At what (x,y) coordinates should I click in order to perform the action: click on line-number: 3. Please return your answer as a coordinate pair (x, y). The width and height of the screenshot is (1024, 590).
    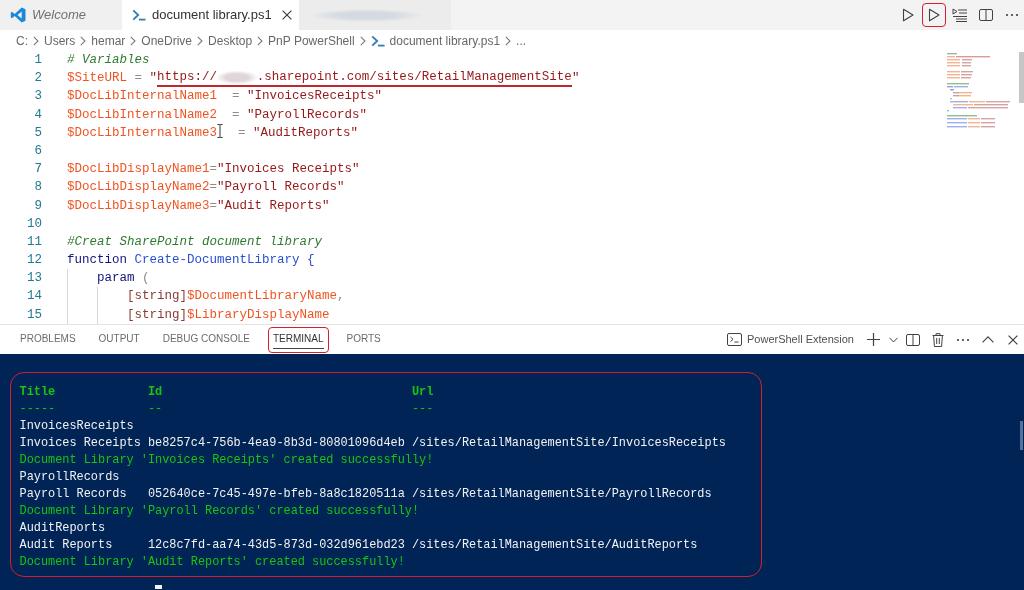
    Looking at the image, I should click on (37, 97).